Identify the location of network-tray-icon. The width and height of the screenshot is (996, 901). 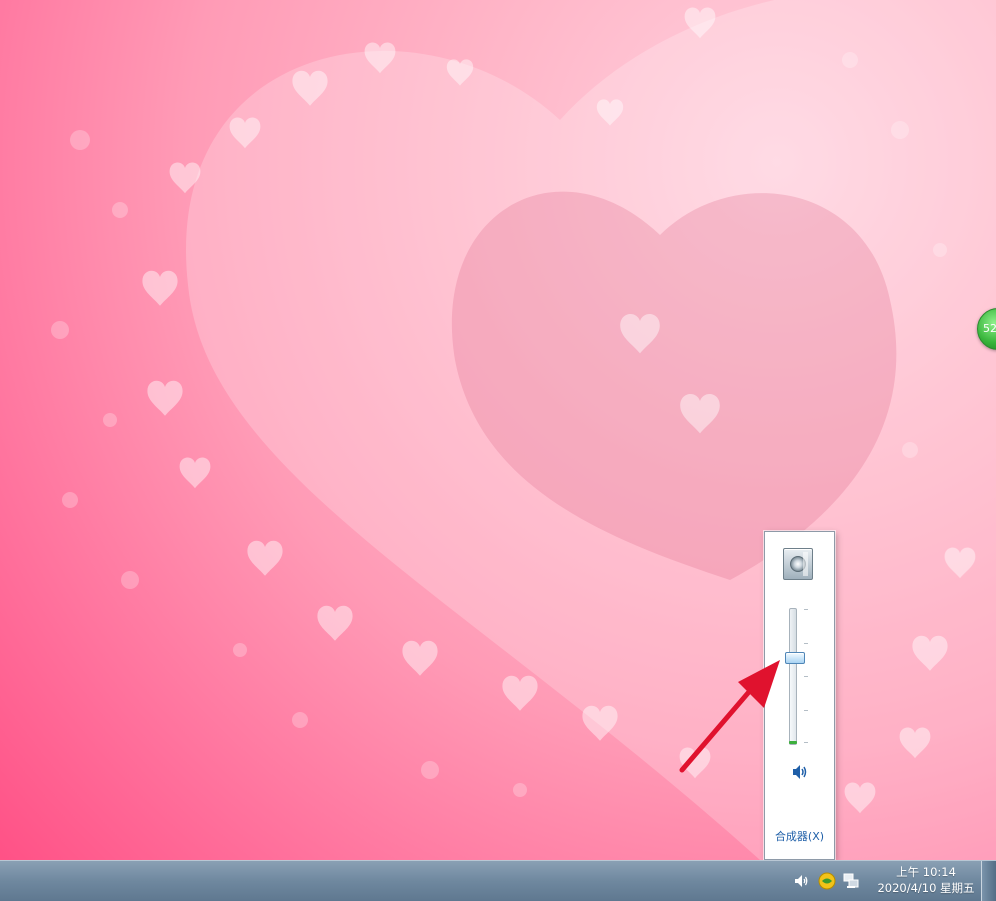
(851, 881).